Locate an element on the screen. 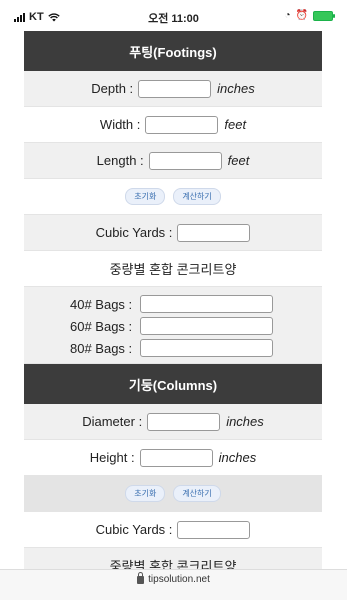 This screenshot has width=347, height=600. bag60-label: 60# Bags : is located at coordinates (101, 326).